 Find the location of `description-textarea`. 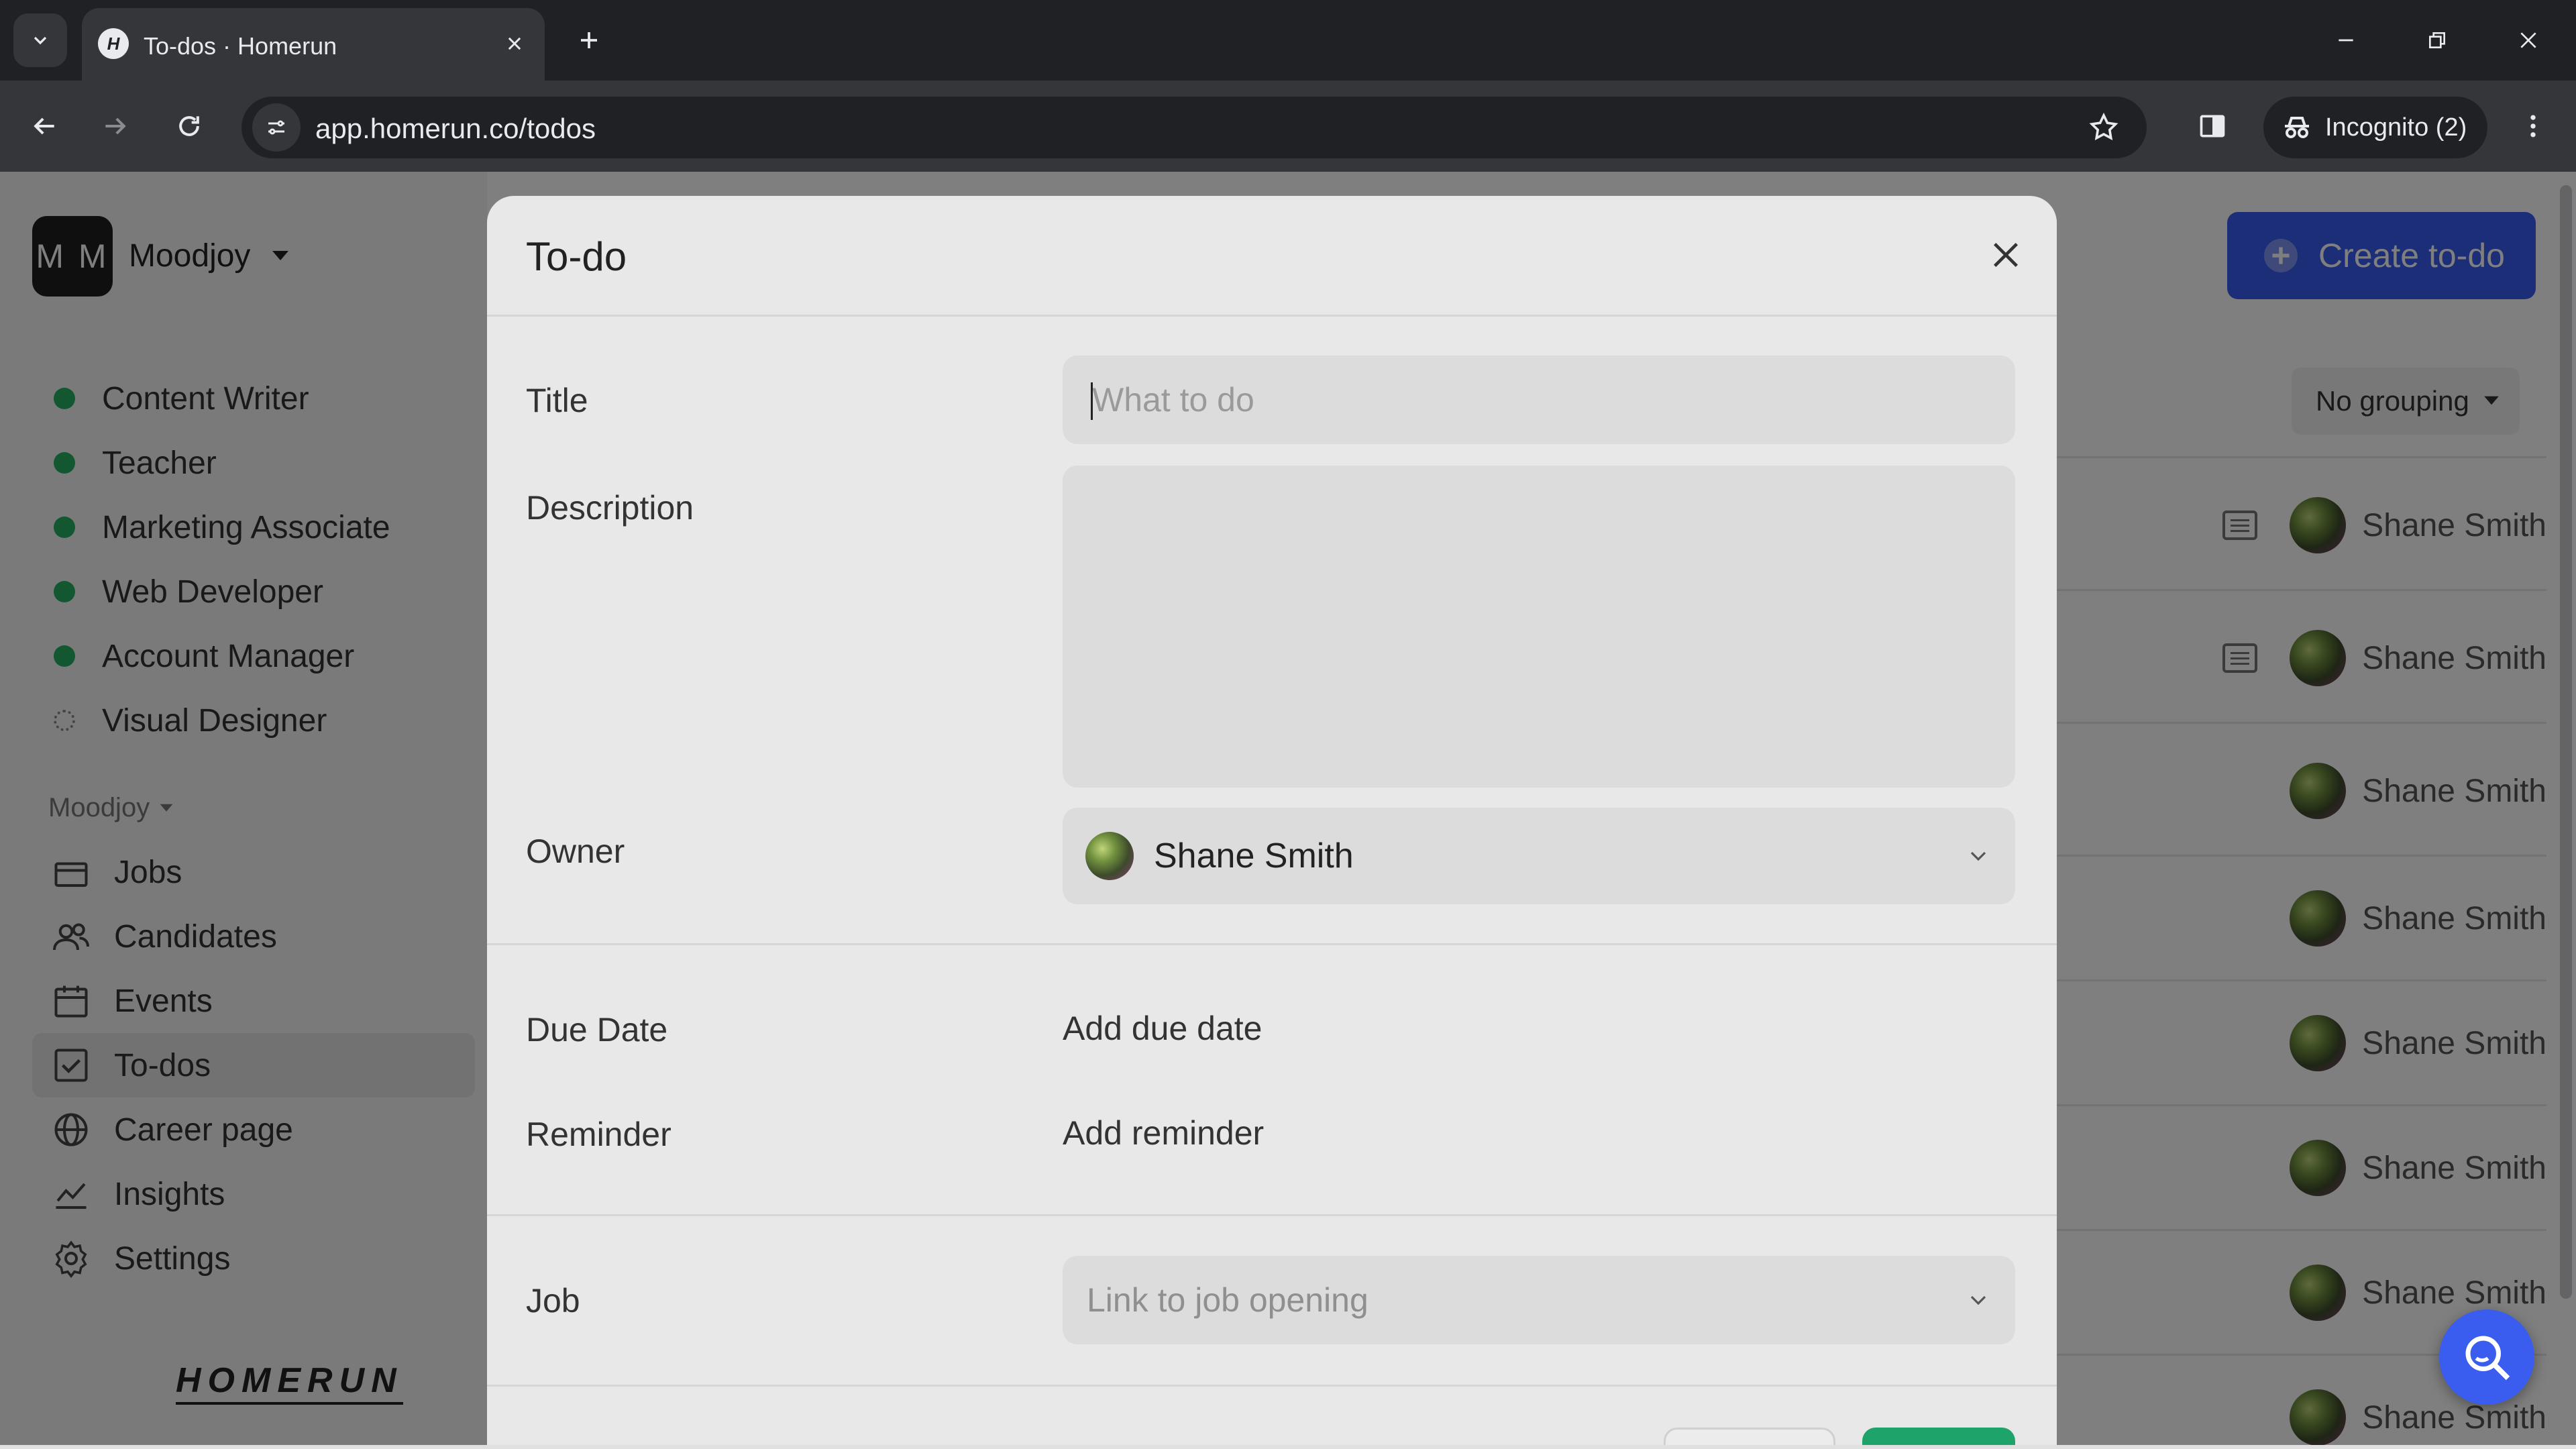

description-textarea is located at coordinates (1539, 627).